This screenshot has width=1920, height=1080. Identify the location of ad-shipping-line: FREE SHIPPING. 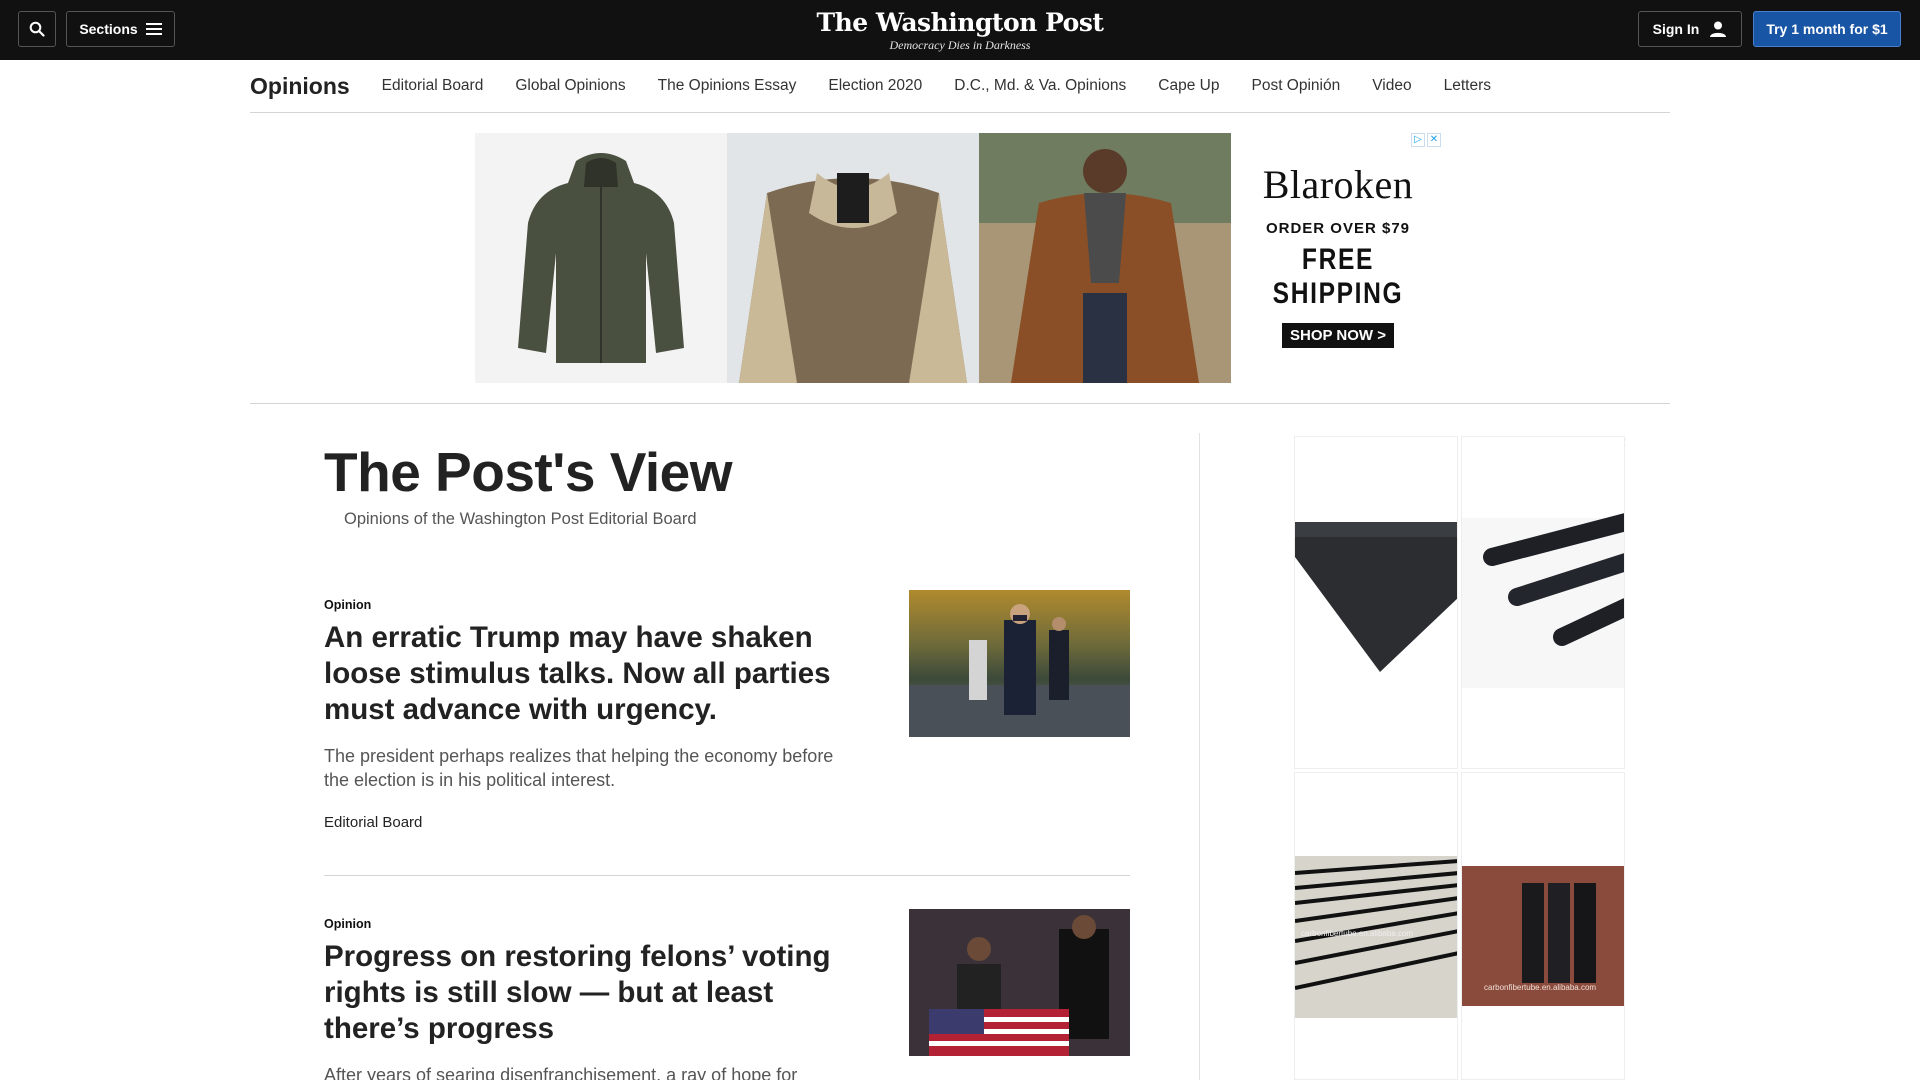
(1338, 276).